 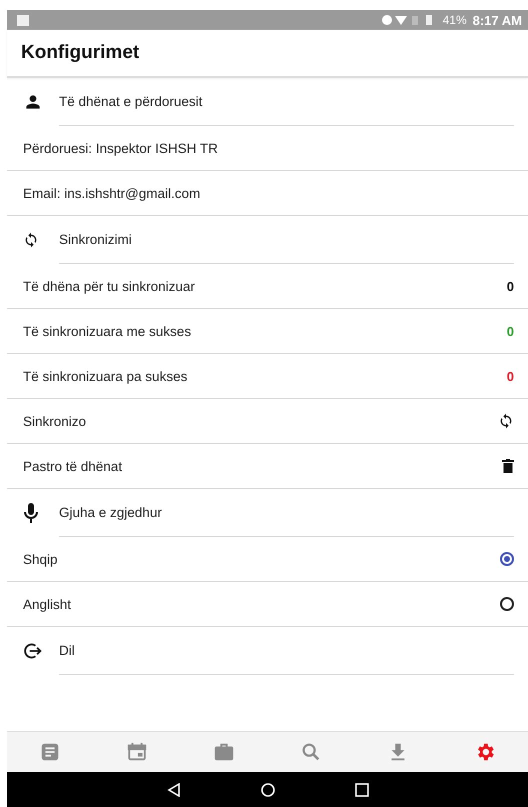 I want to click on user-info: Email: ins.ishshtr@gmail.com, so click(x=112, y=193).